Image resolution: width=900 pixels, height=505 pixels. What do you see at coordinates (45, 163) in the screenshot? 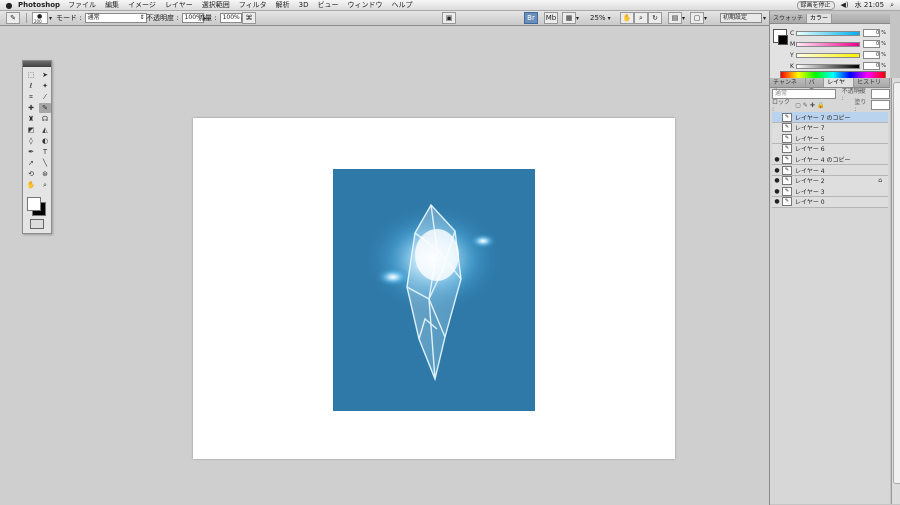
I see `shape-tool-icon: ╲` at bounding box center [45, 163].